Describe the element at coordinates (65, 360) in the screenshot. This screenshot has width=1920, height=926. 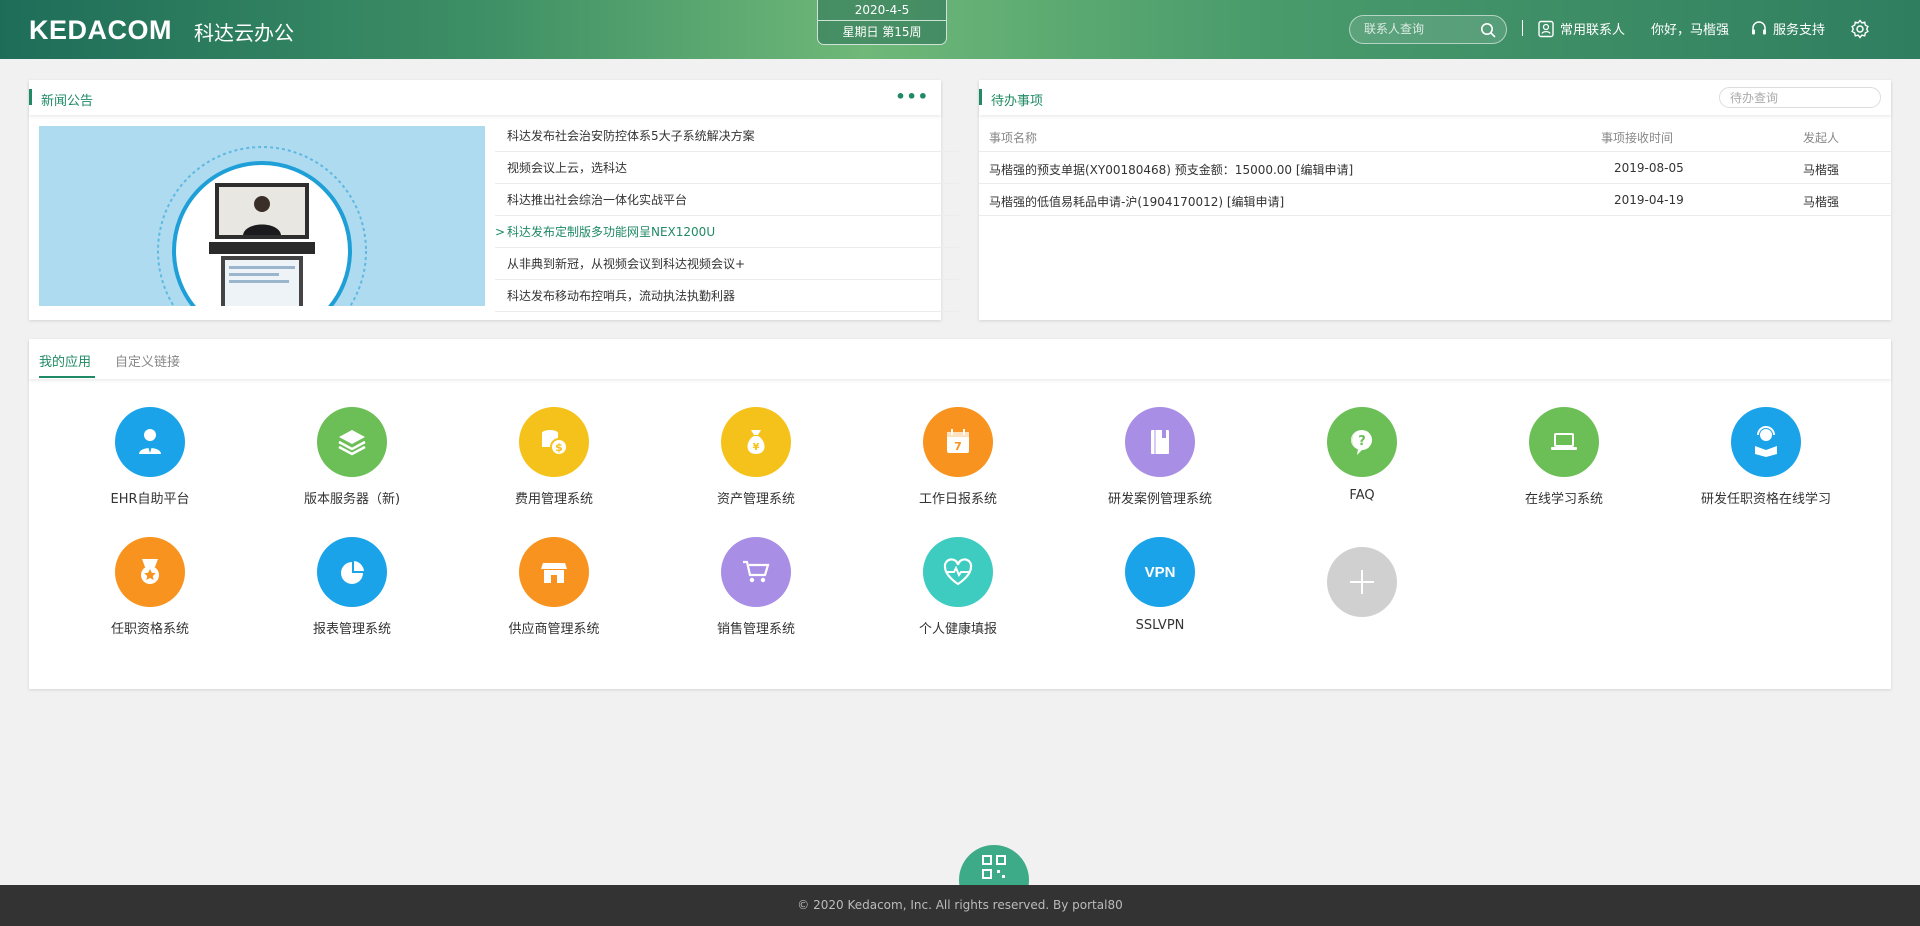
I see `tab-my-apps: 我的应用` at that location.